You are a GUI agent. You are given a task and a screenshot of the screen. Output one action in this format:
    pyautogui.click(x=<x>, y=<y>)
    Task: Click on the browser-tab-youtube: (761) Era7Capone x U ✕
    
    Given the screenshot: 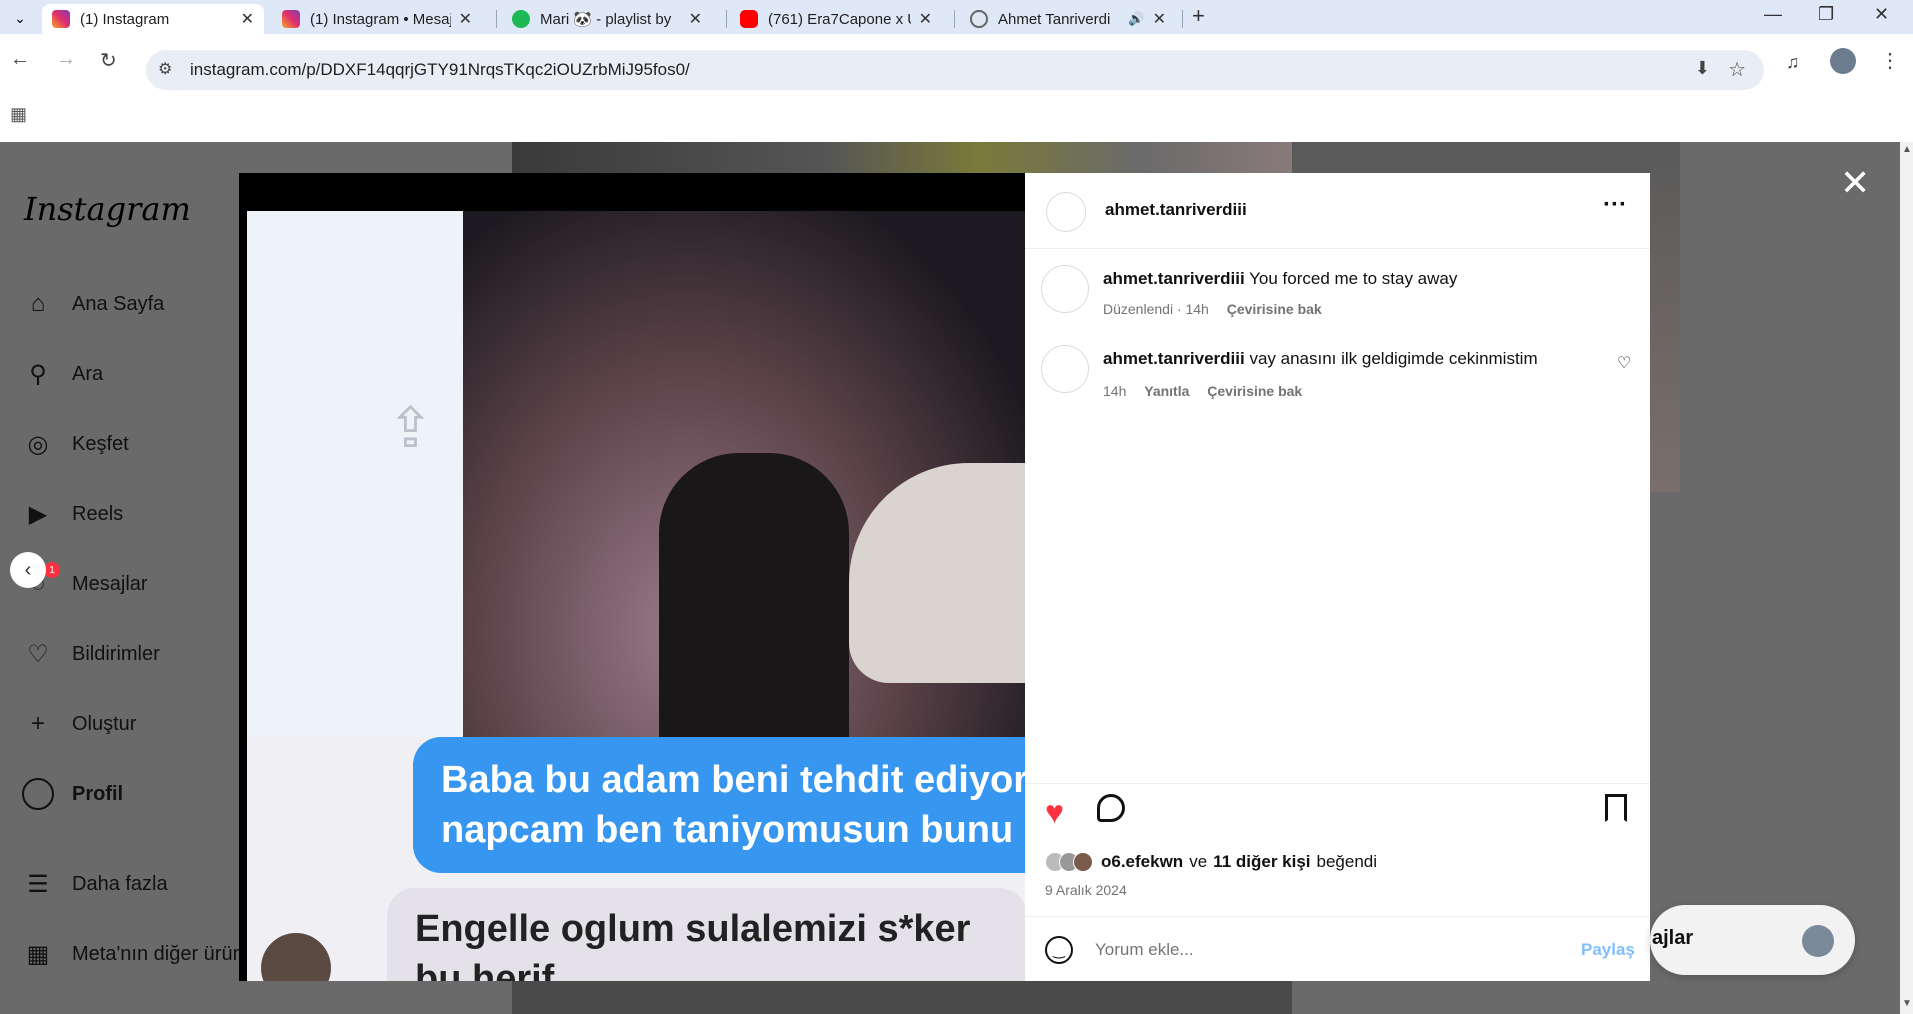 What is the action you would take?
    pyautogui.click(x=836, y=19)
    